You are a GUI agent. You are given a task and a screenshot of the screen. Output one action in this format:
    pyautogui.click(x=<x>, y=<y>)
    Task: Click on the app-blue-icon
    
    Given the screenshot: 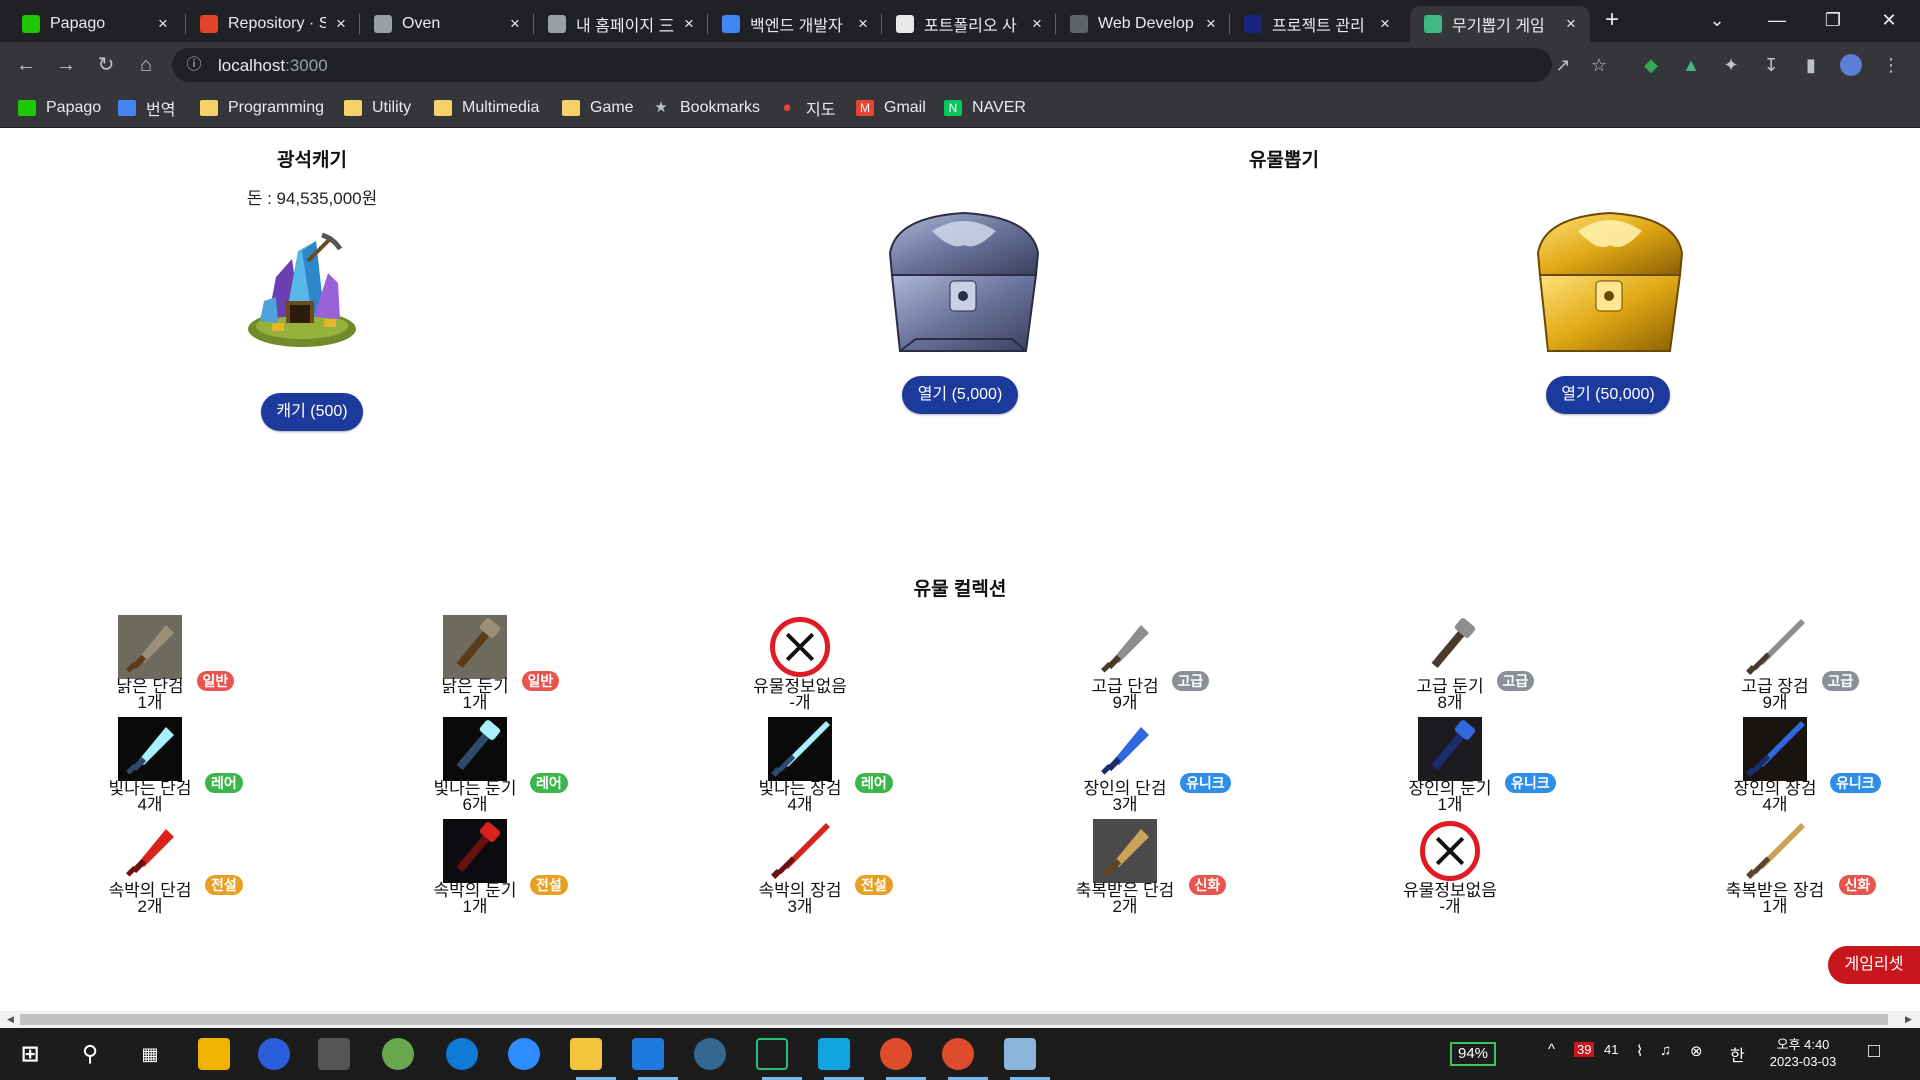 What is the action you would take?
    pyautogui.click(x=274, y=1054)
    